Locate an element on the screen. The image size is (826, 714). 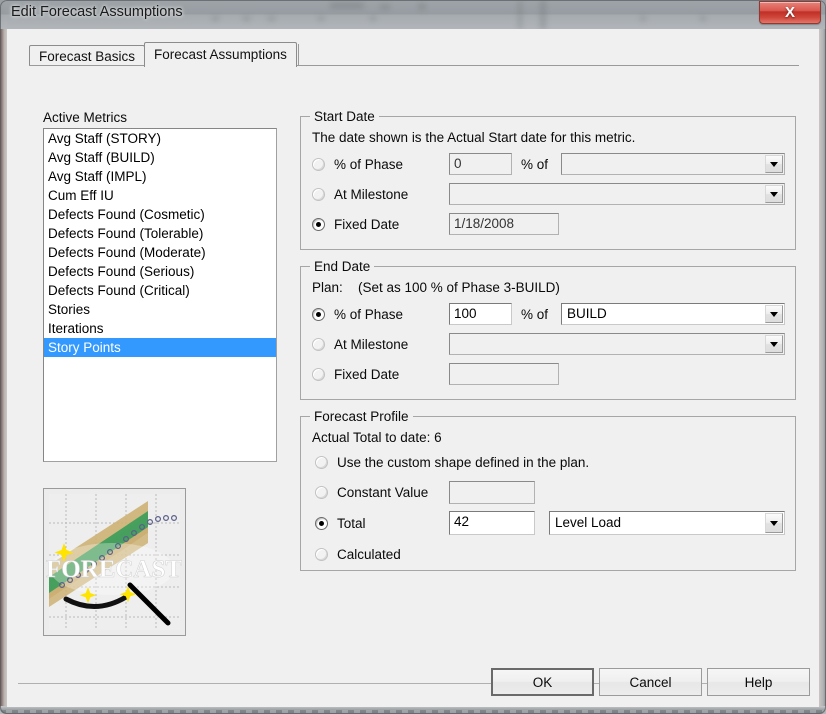
end-date-plan-detail: (Set as 100 % of Phase 3-BUILD) is located at coordinates (459, 287).